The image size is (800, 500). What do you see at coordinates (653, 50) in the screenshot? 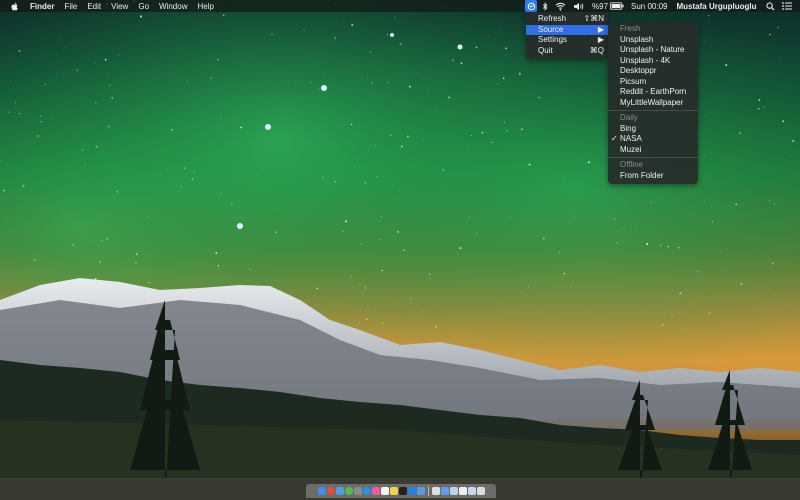
I see `source-item-unsplash-nature: Unsplash - Nature` at bounding box center [653, 50].